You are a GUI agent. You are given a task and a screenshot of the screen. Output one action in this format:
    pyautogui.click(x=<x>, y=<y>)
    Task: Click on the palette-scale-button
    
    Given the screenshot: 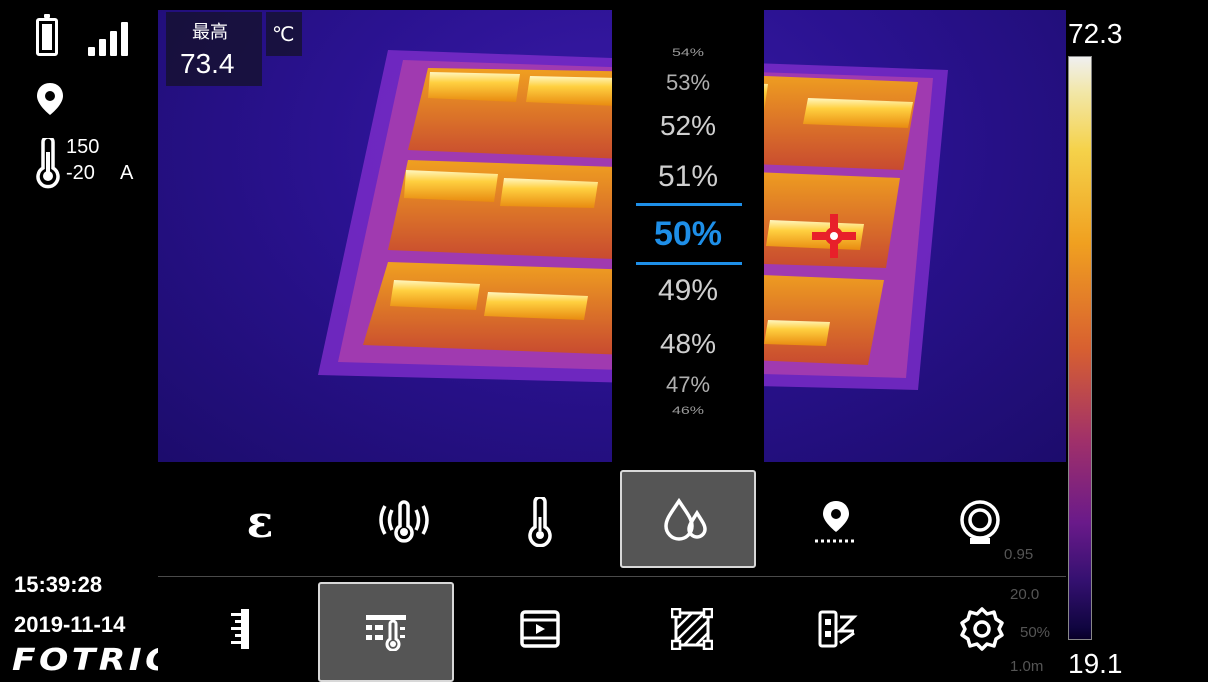 What is the action you would take?
    pyautogui.click(x=240, y=629)
    